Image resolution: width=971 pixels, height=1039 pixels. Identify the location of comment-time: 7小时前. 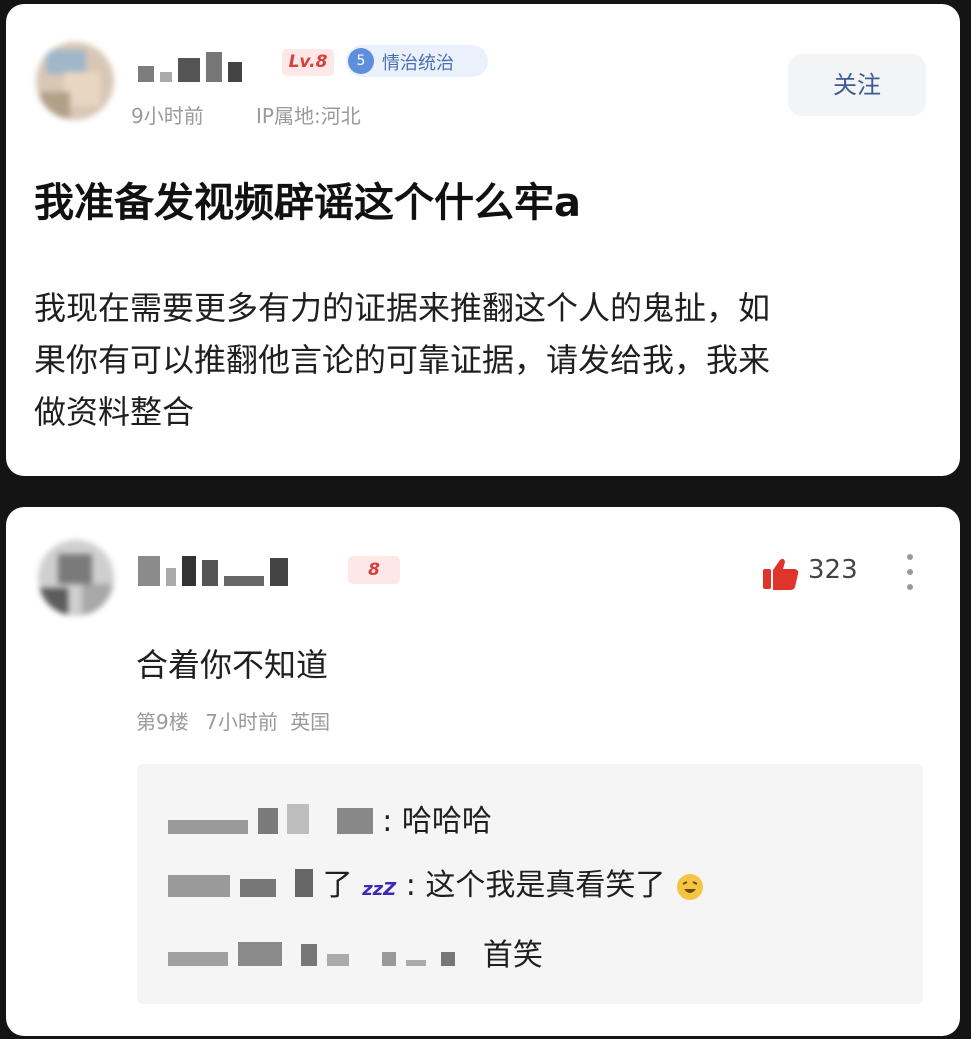
(241, 722).